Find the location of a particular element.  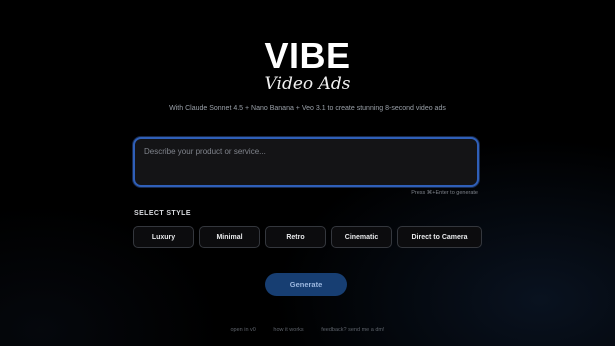

style-cinematic-button: Cinematic is located at coordinates (361, 237).